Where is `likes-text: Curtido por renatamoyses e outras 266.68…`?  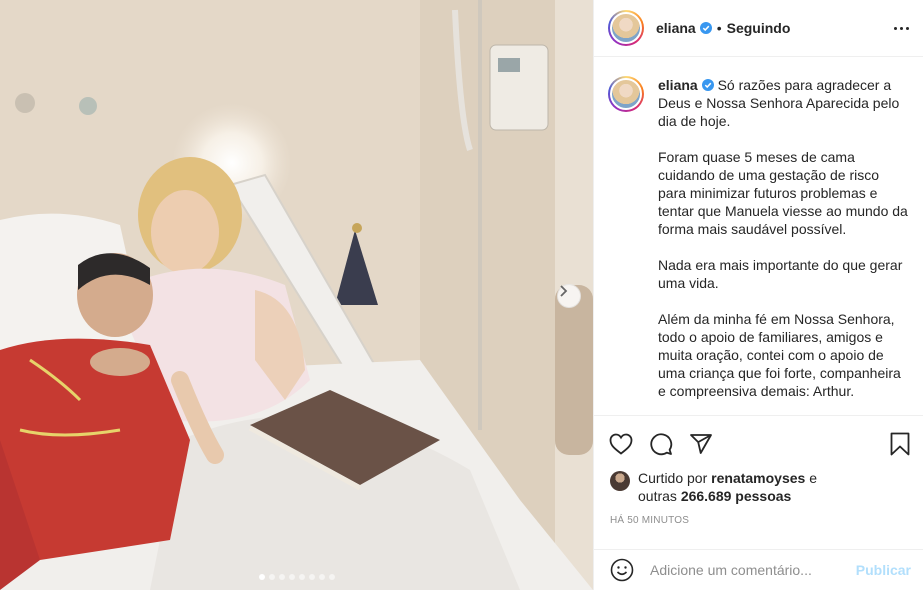
likes-text: Curtido por renatamoyses e outras 266.68… is located at coordinates (727, 487).